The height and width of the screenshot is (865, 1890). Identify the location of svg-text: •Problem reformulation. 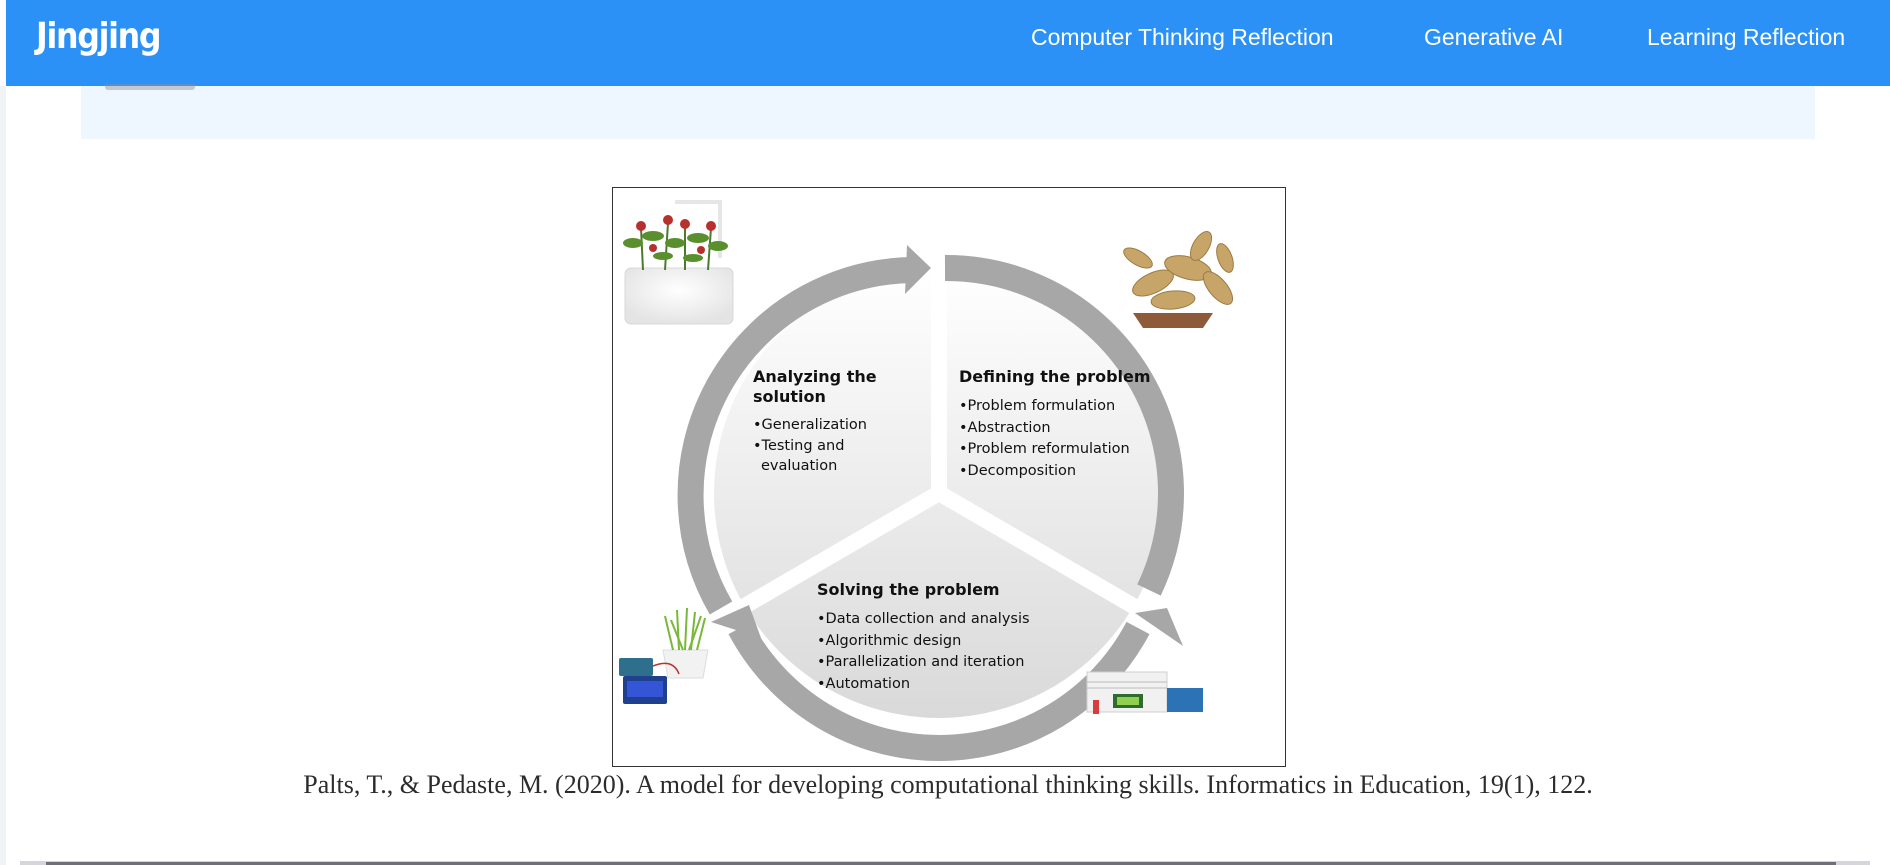
(1044, 449).